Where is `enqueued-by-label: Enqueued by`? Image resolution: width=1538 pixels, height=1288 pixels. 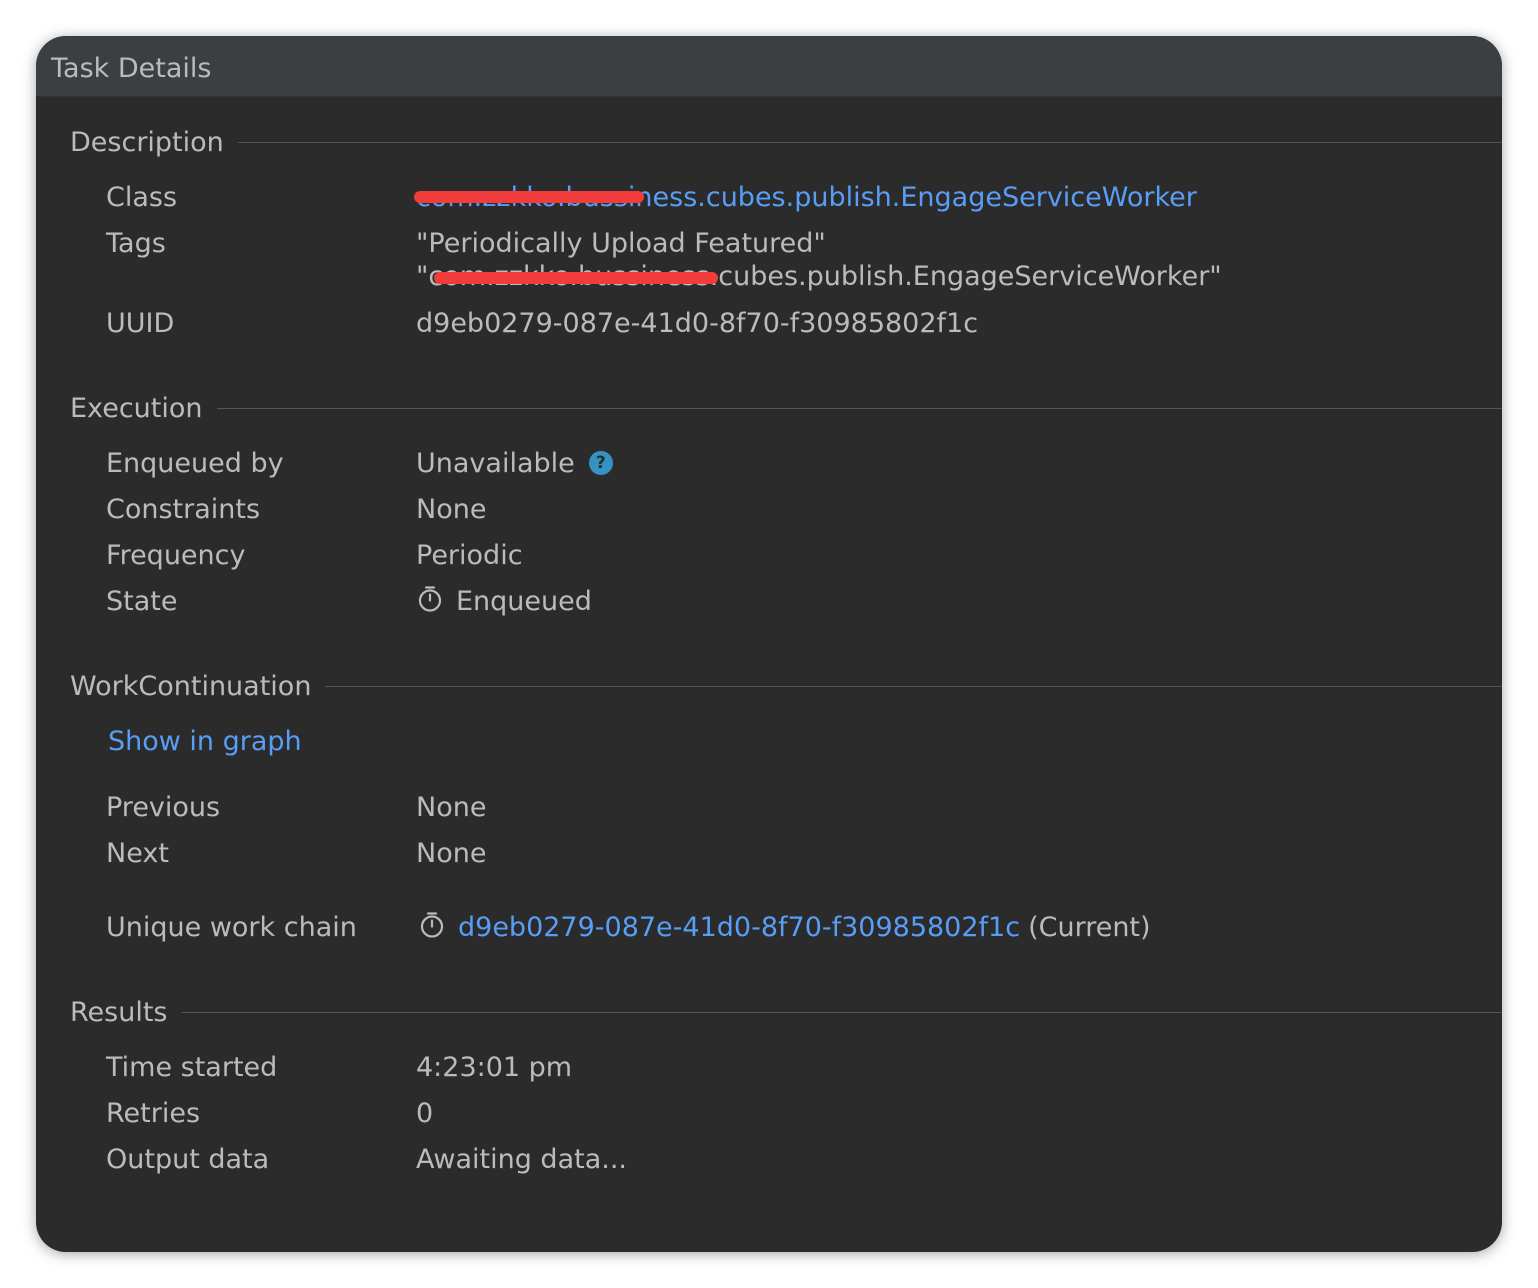
enqueued-by-label: Enqueued by is located at coordinates (195, 463).